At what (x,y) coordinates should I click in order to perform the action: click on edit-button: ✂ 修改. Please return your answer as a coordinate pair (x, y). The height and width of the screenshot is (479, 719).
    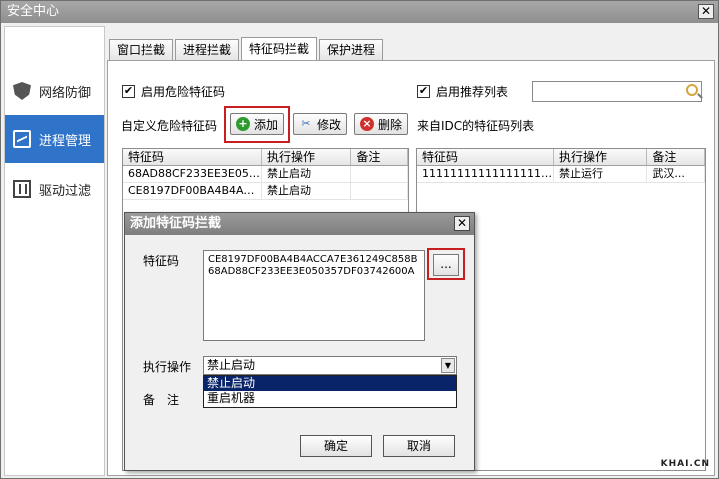
    Looking at the image, I should click on (320, 124).